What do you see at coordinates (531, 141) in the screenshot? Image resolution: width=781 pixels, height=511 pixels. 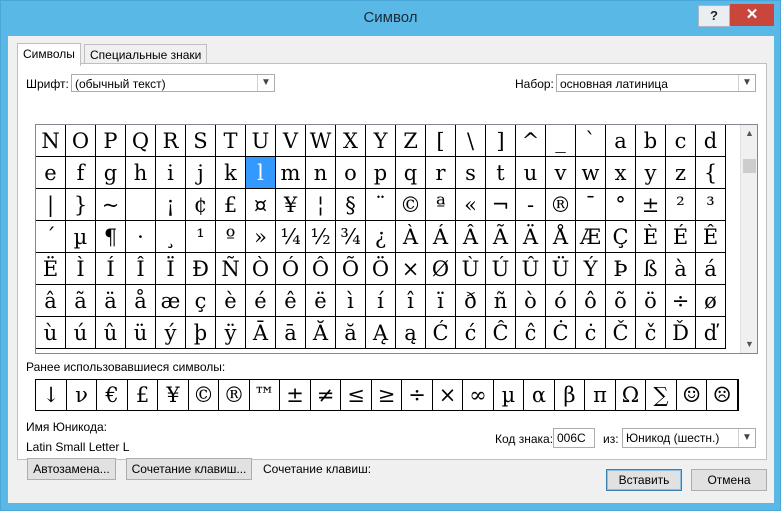 I see `symbol-cell: ^` at bounding box center [531, 141].